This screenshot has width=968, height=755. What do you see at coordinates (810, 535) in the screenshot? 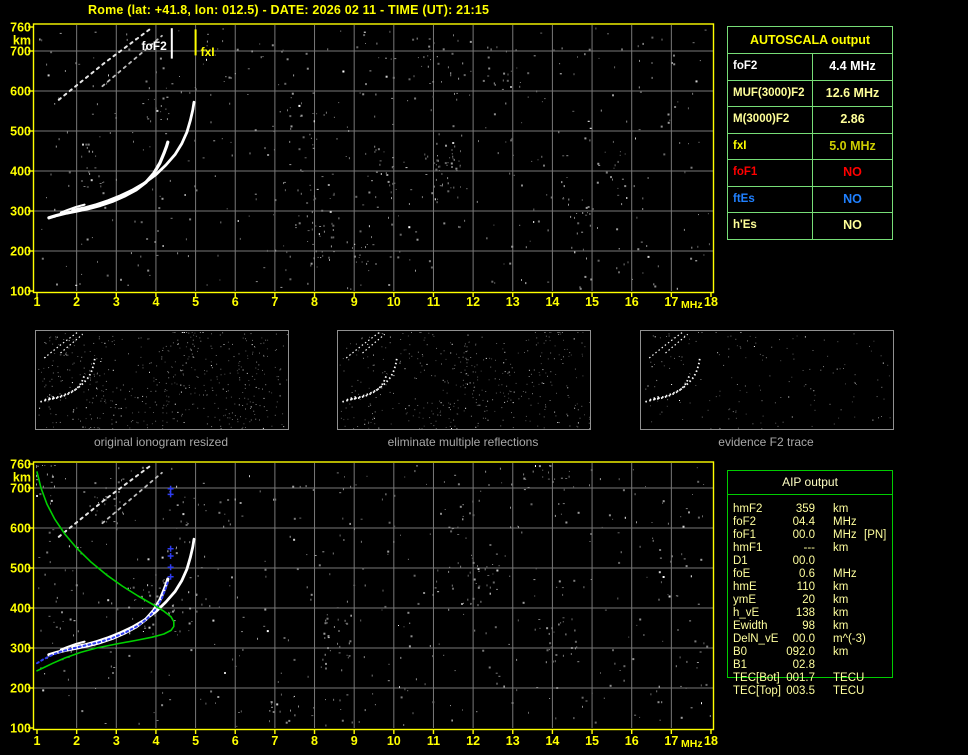
I see `aip-row-fof1: foF1 00.0 MHz [PN]` at bounding box center [810, 535].